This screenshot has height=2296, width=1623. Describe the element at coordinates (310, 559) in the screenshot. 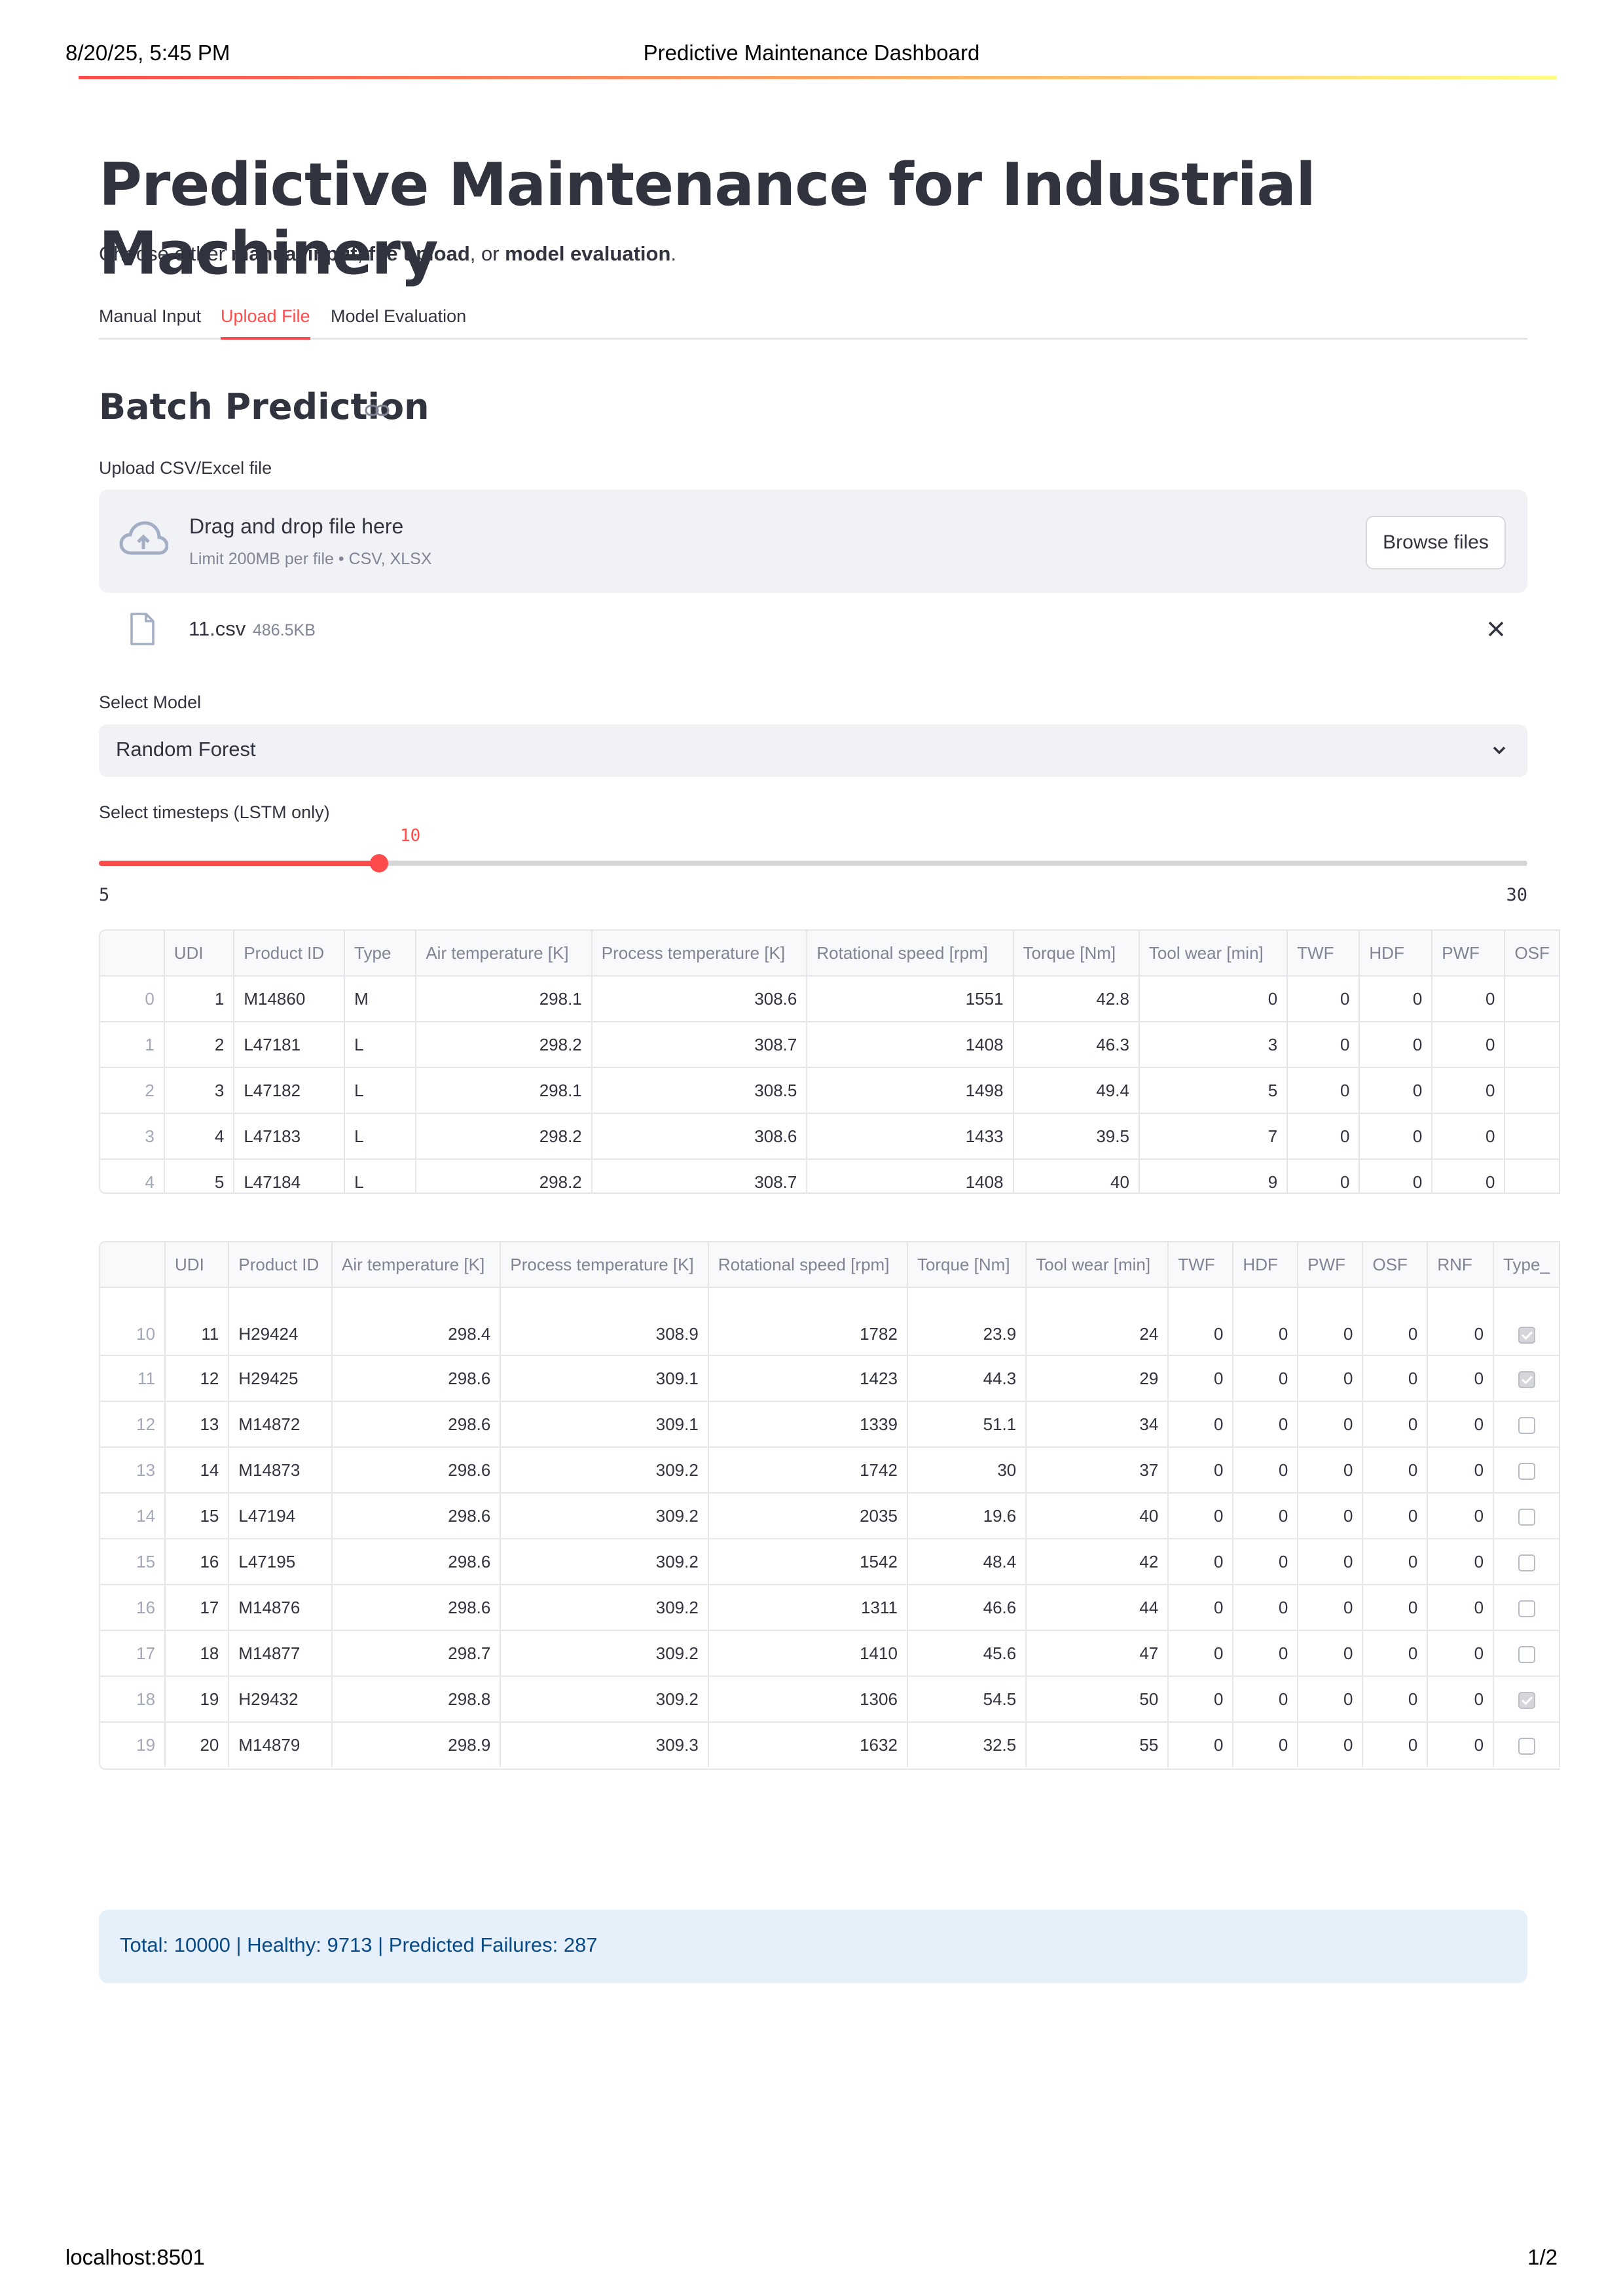

I see `dropzone-limit-text: Limit 200MB per file • CSV, XLSX` at that location.